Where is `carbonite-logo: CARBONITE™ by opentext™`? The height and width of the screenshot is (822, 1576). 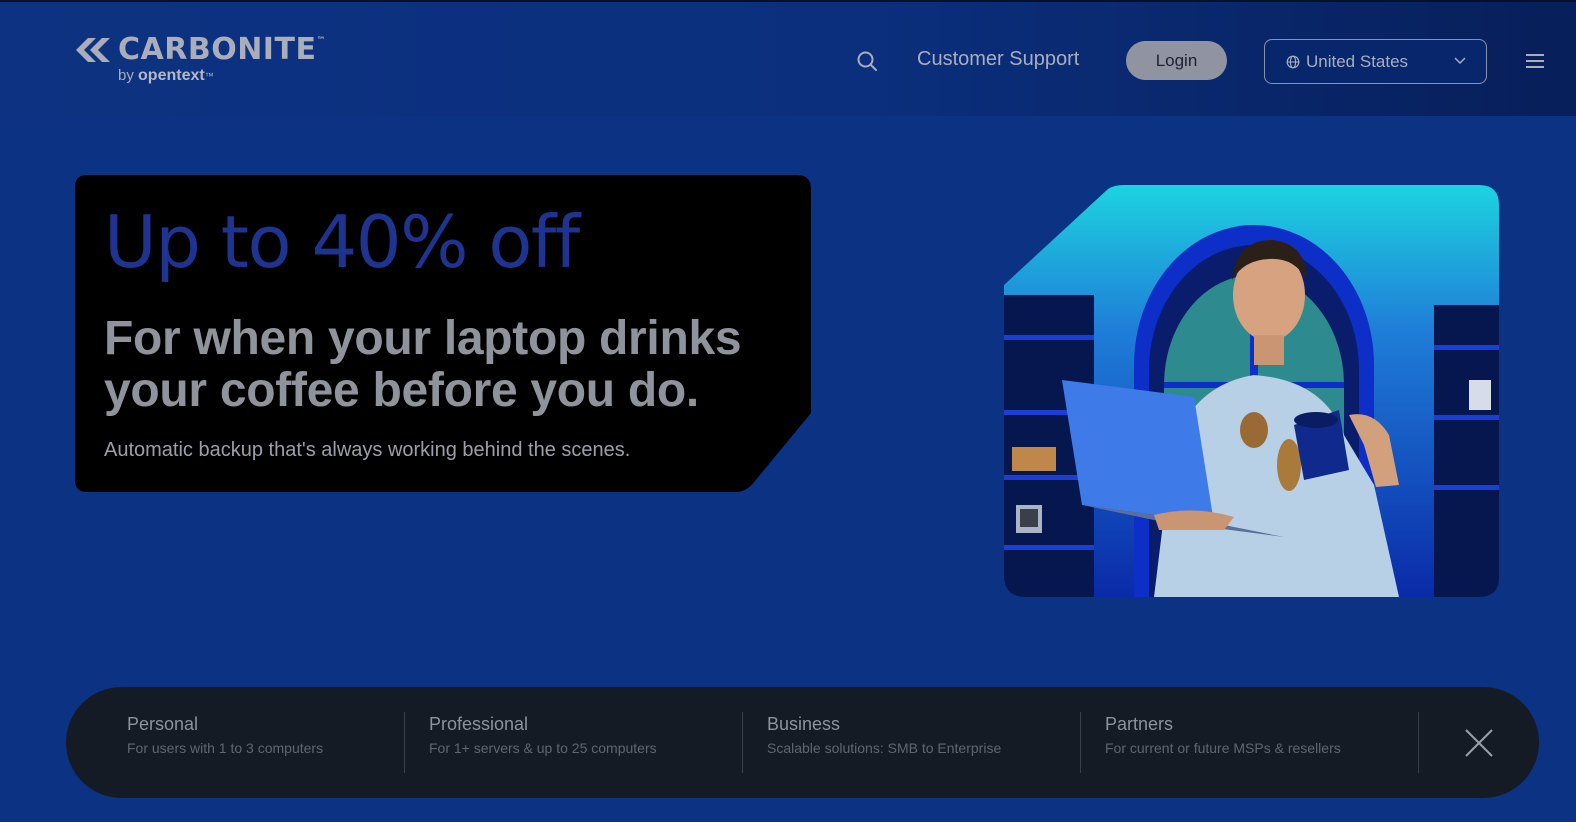
carbonite-logo: CARBONITE™ by opentext™ is located at coordinates (204, 62).